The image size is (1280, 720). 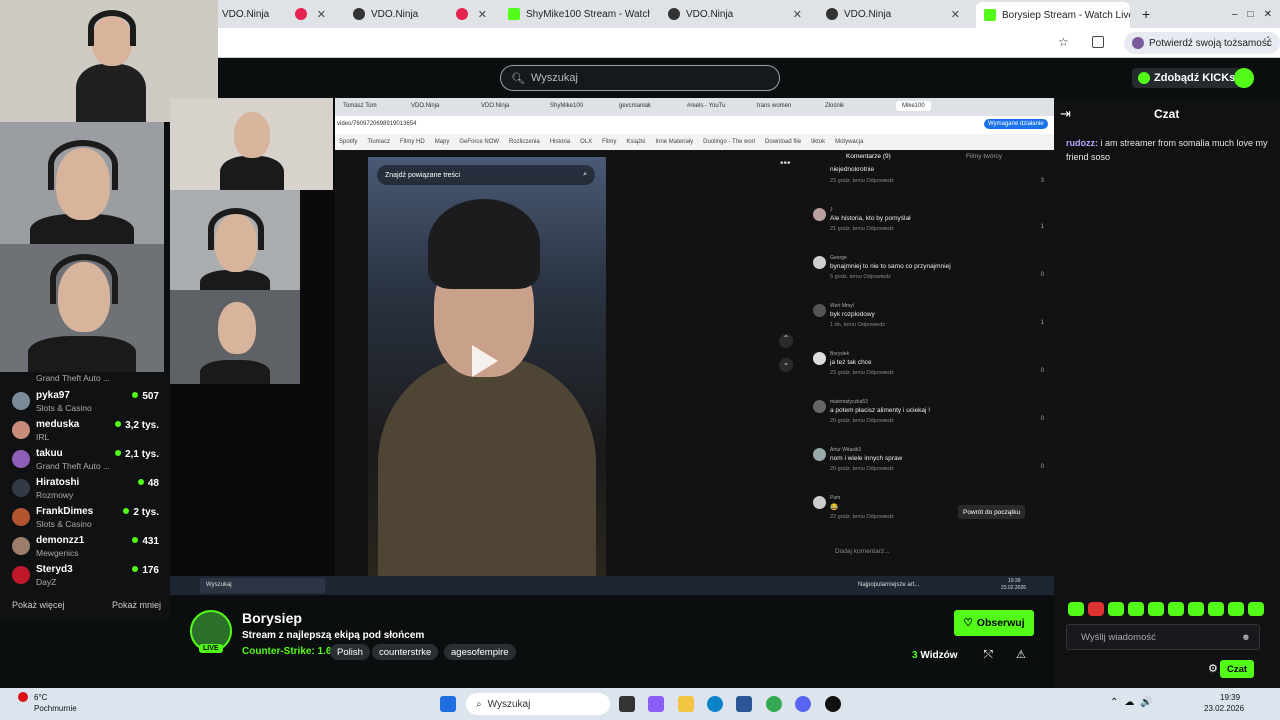 What do you see at coordinates (1021, 654) in the screenshot?
I see `report-icon: ⚠` at bounding box center [1021, 654].